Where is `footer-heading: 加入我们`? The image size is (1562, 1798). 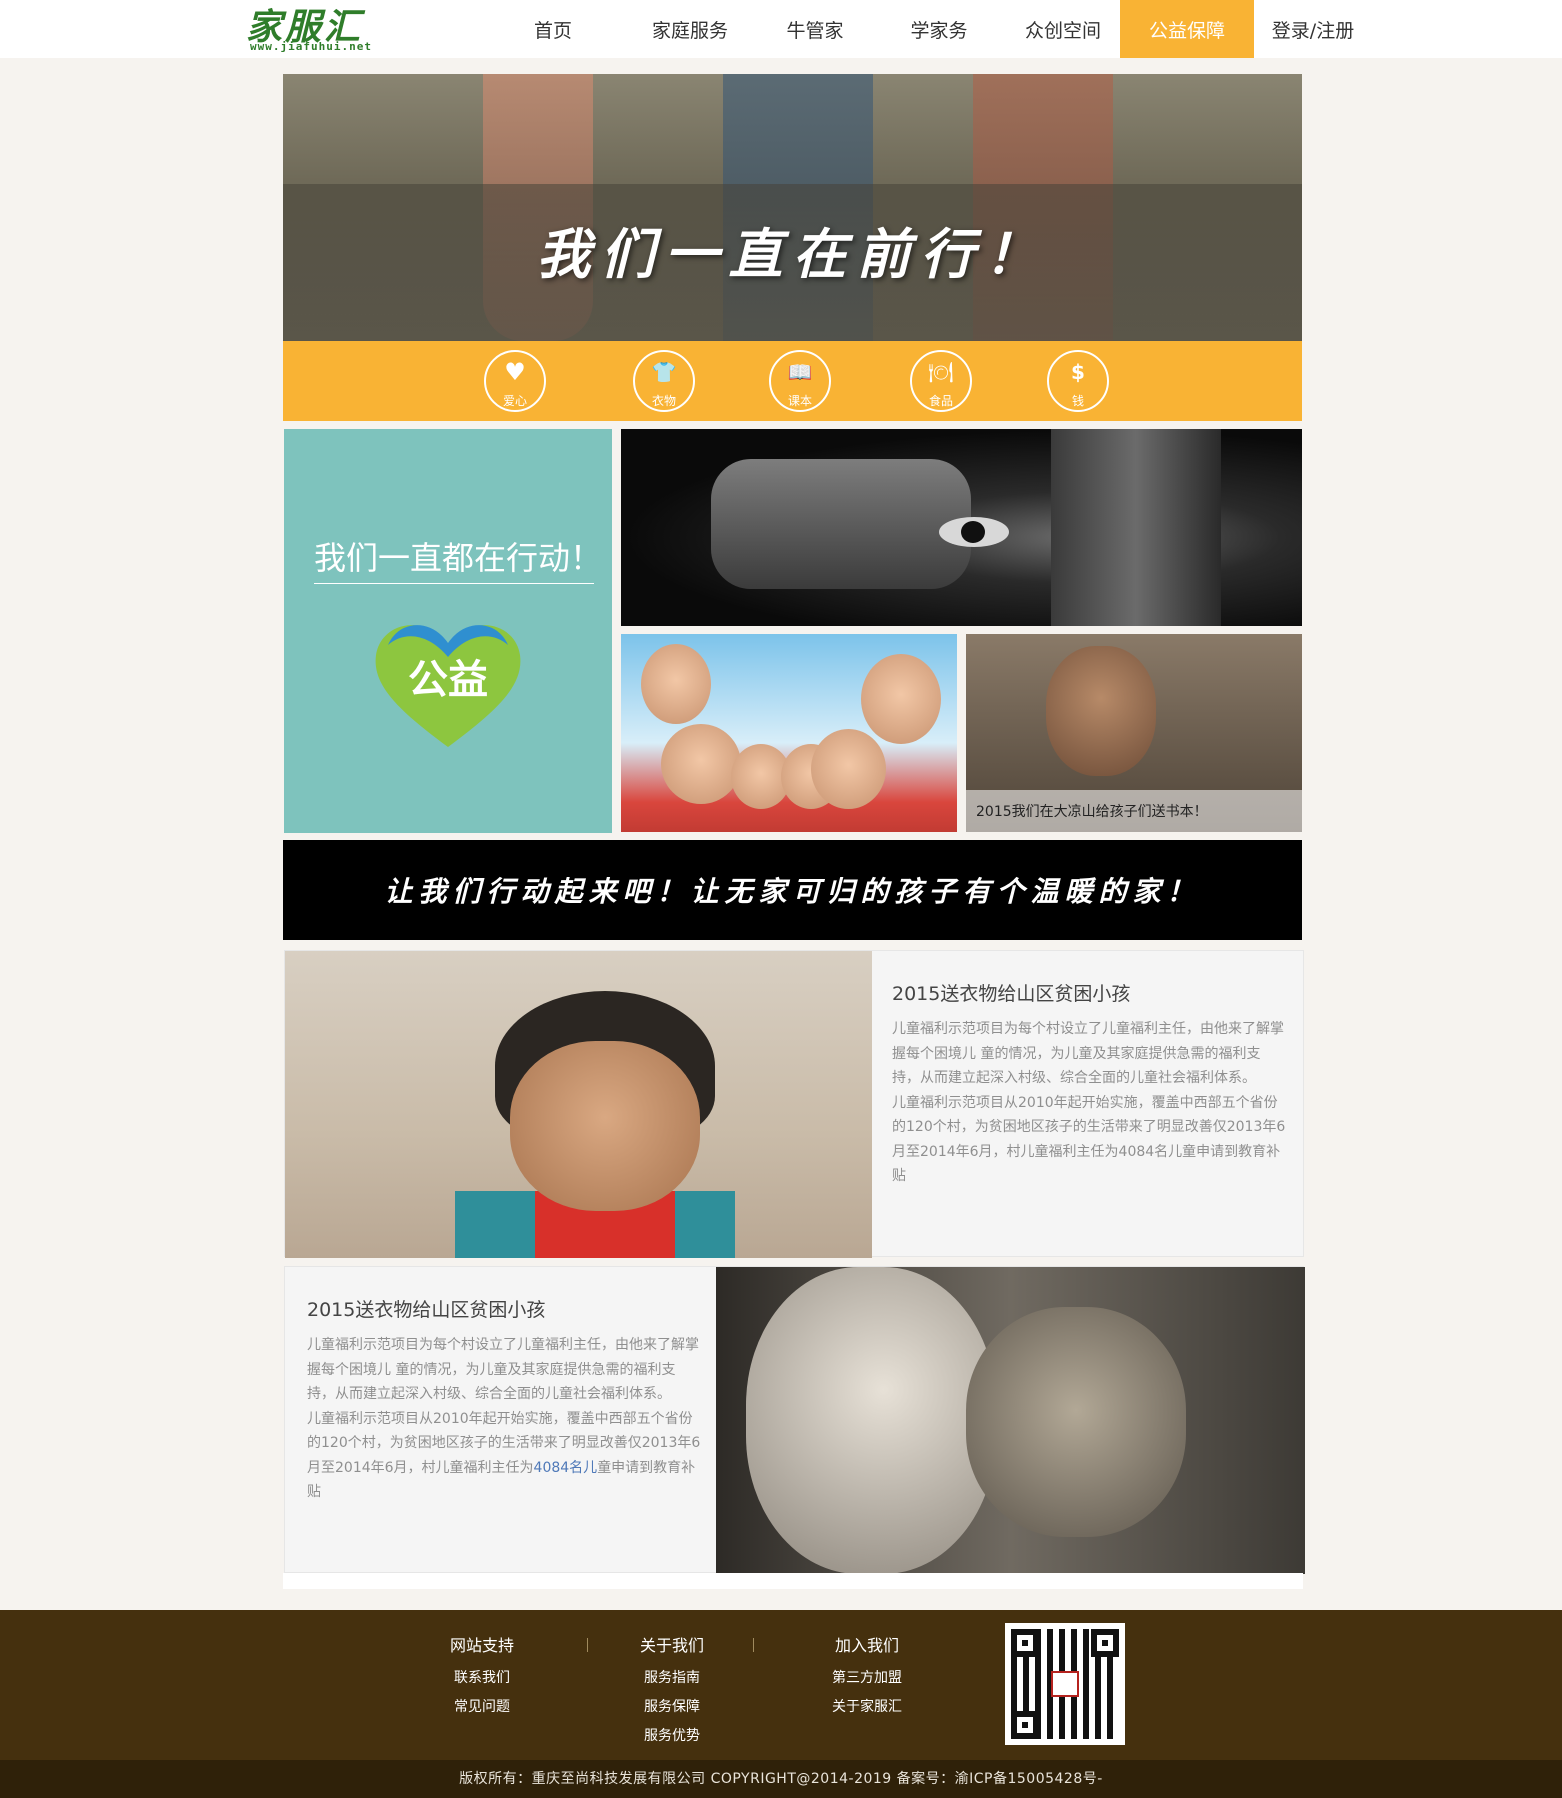
footer-heading: 加入我们 is located at coordinates (866, 1645).